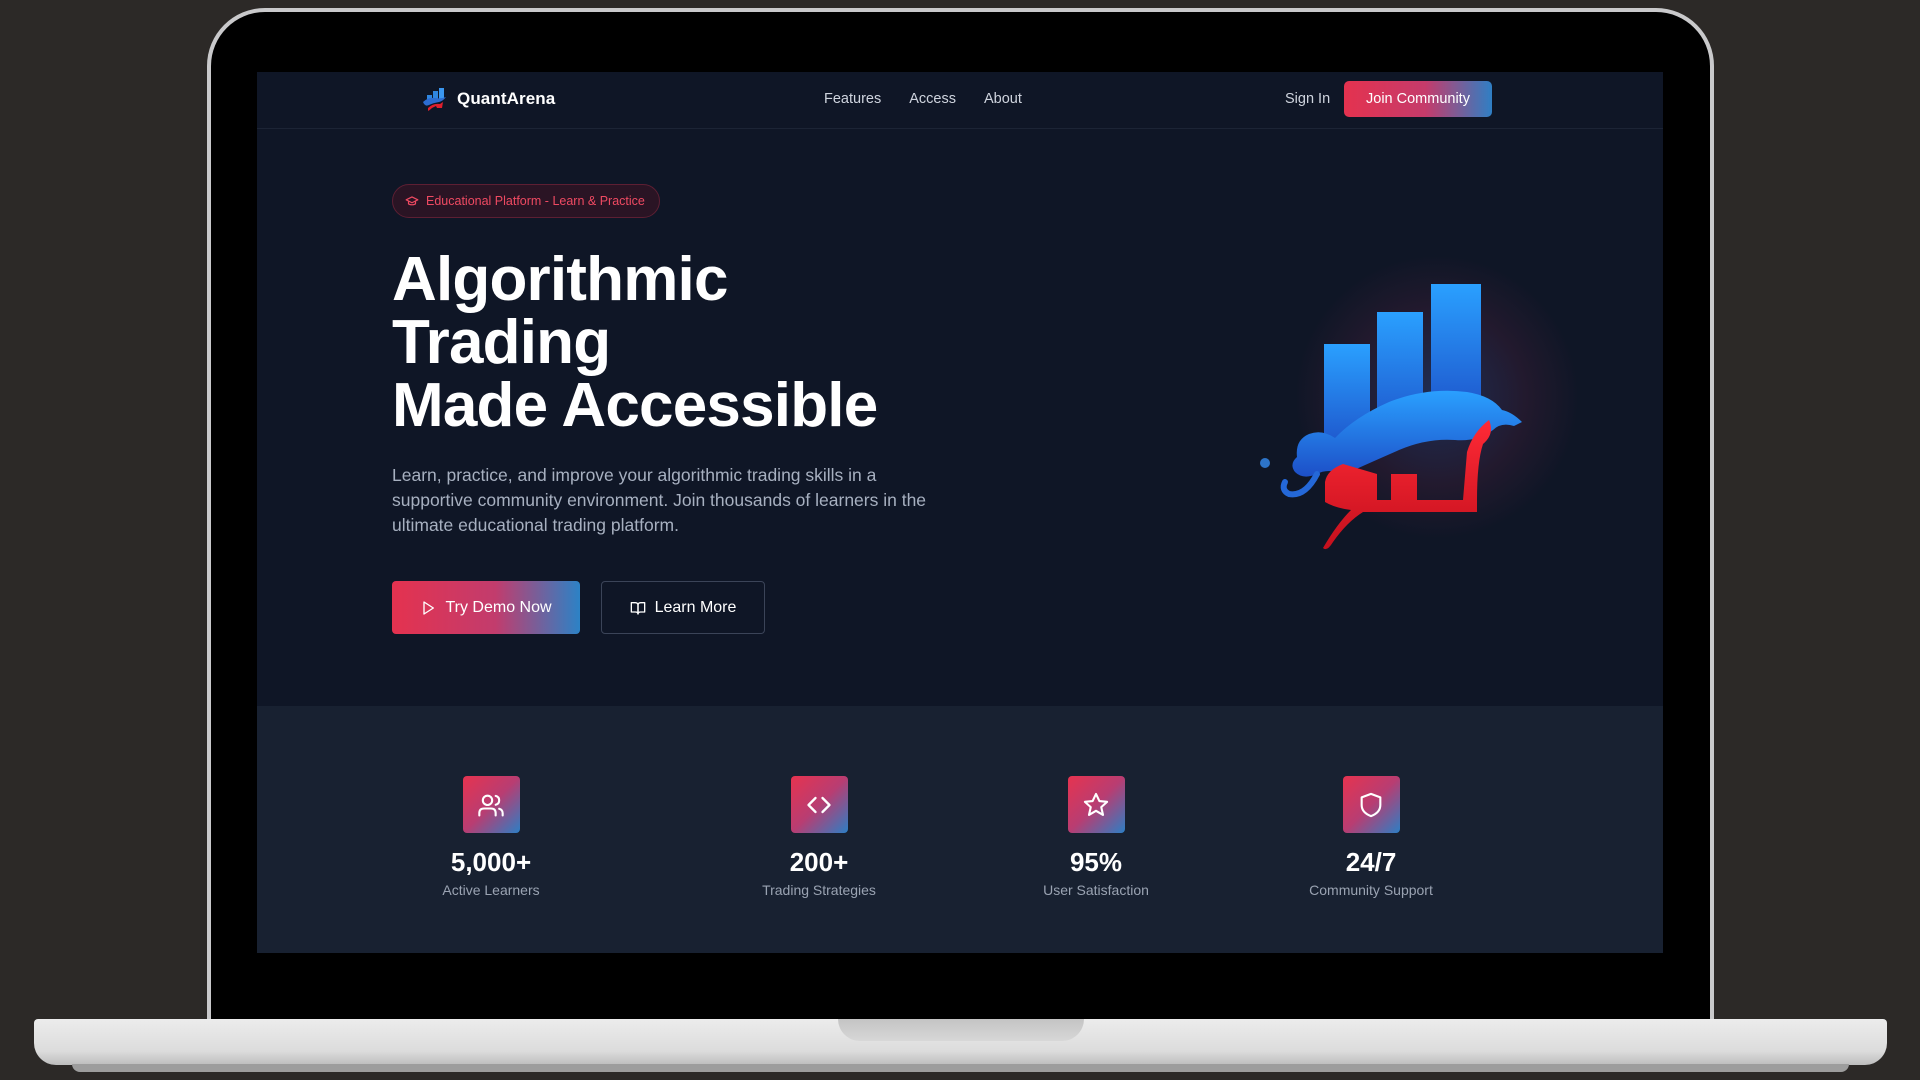  What do you see at coordinates (491, 862) in the screenshot?
I see `stat-value: 5,000+` at bounding box center [491, 862].